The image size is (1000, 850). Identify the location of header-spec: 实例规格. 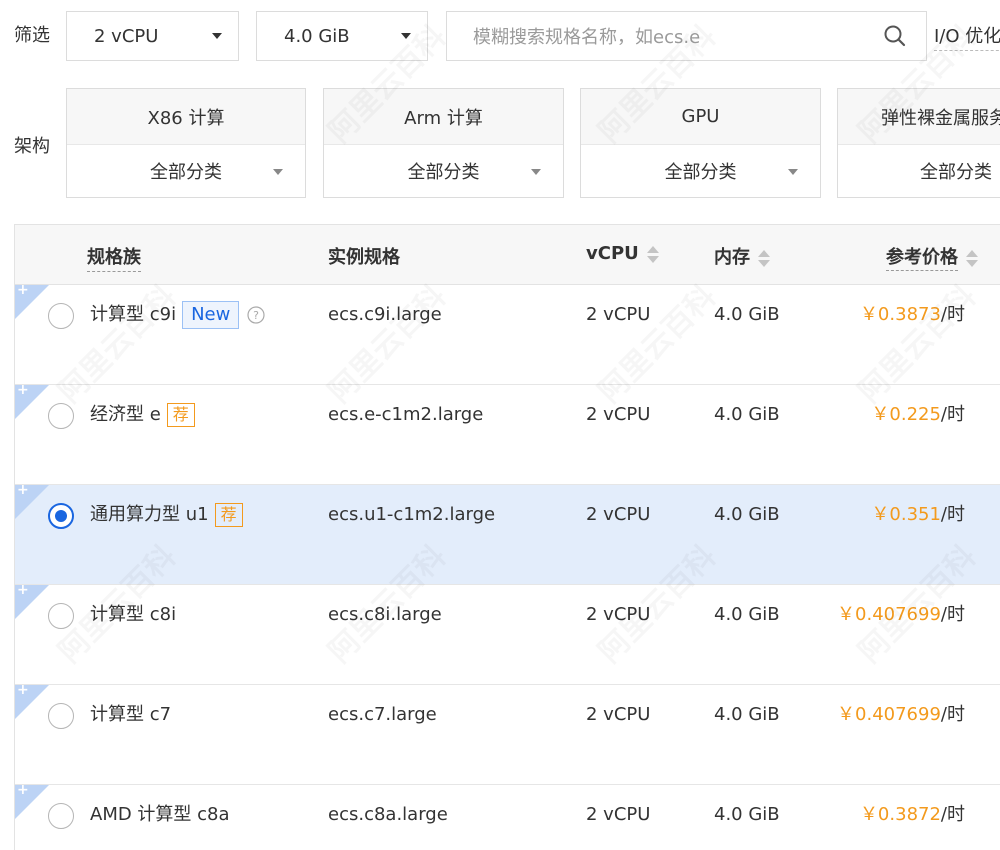
(364, 257).